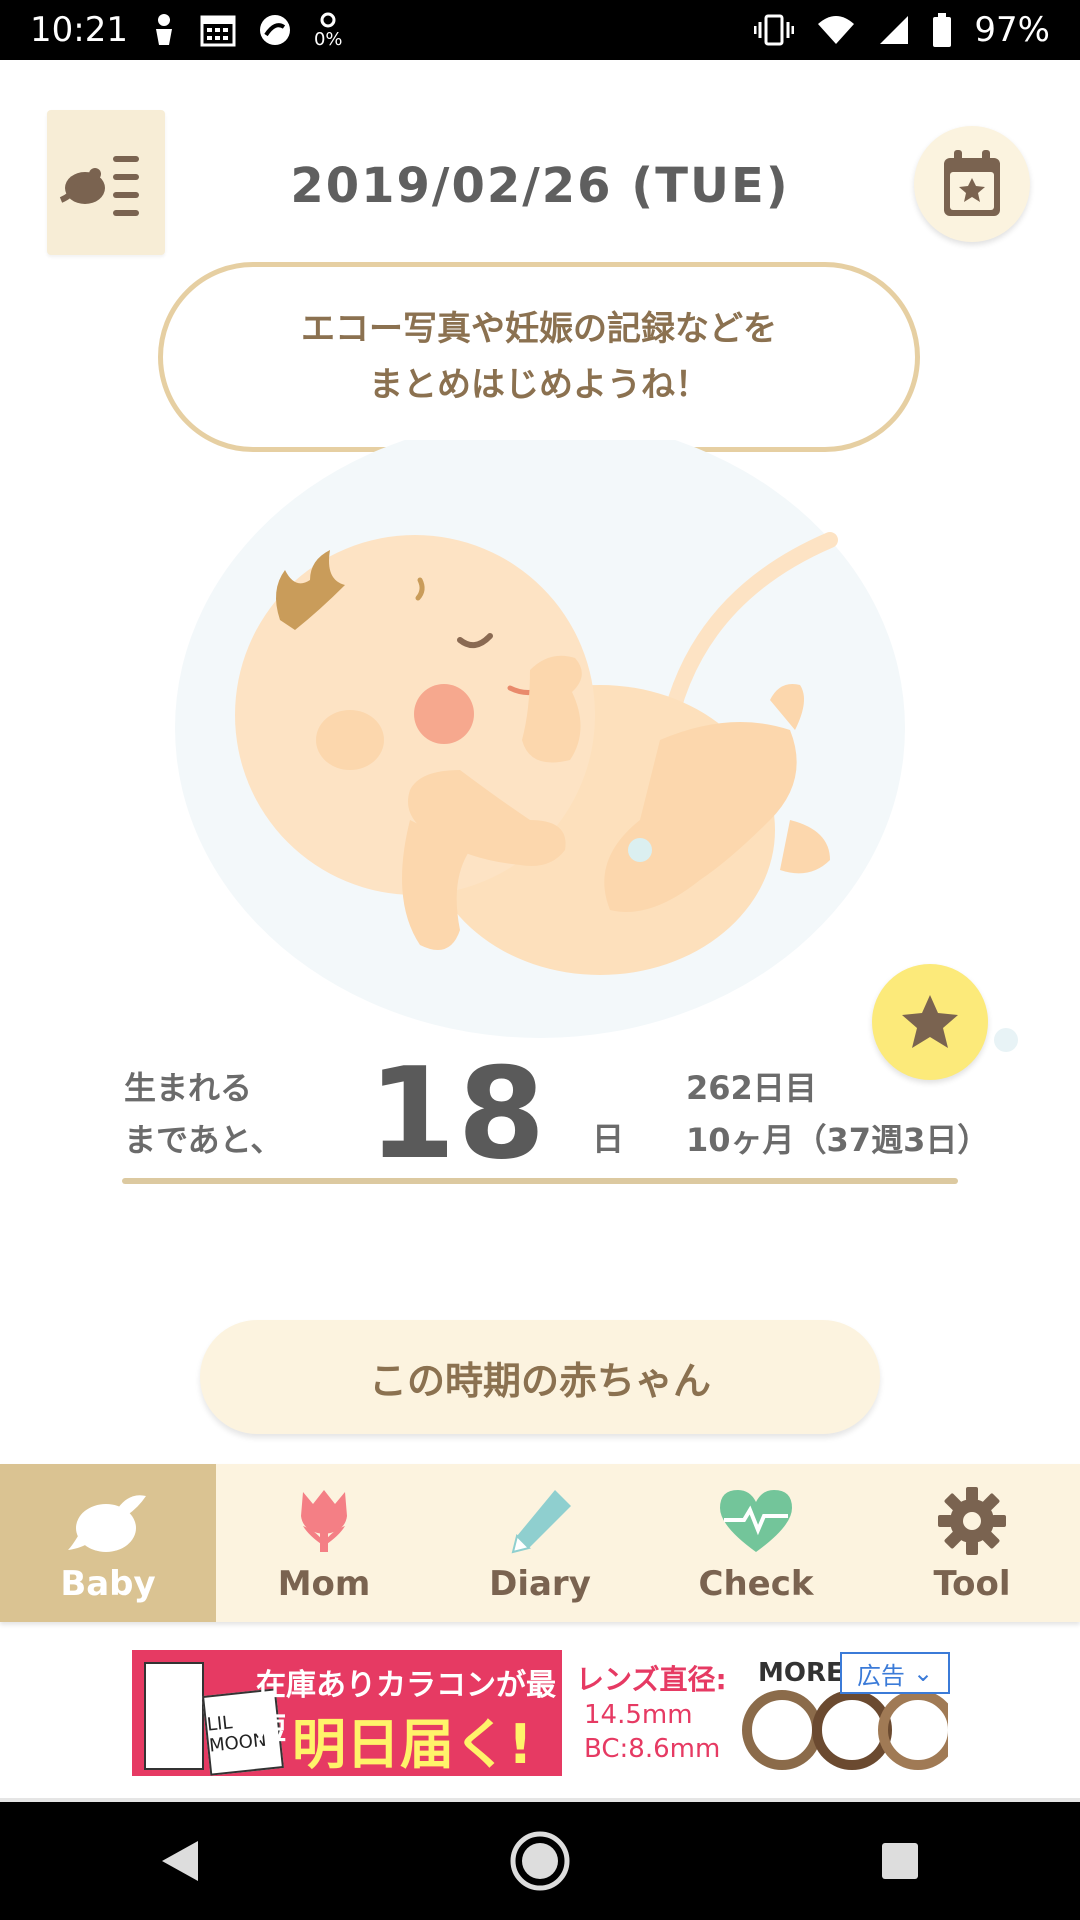  Describe the element at coordinates (756, 1521) in the screenshot. I see `heartbeat-icon` at that location.